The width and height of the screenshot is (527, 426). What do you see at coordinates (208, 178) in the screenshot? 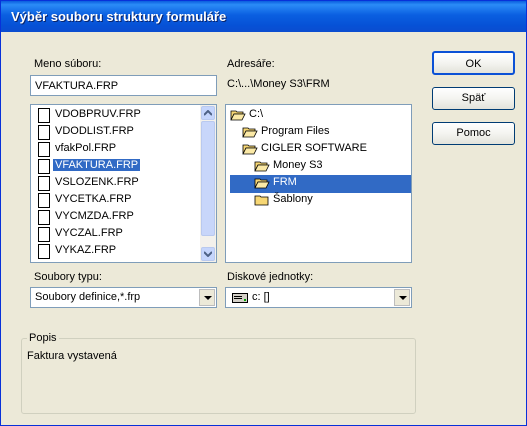
I see `scroll-thumb` at bounding box center [208, 178].